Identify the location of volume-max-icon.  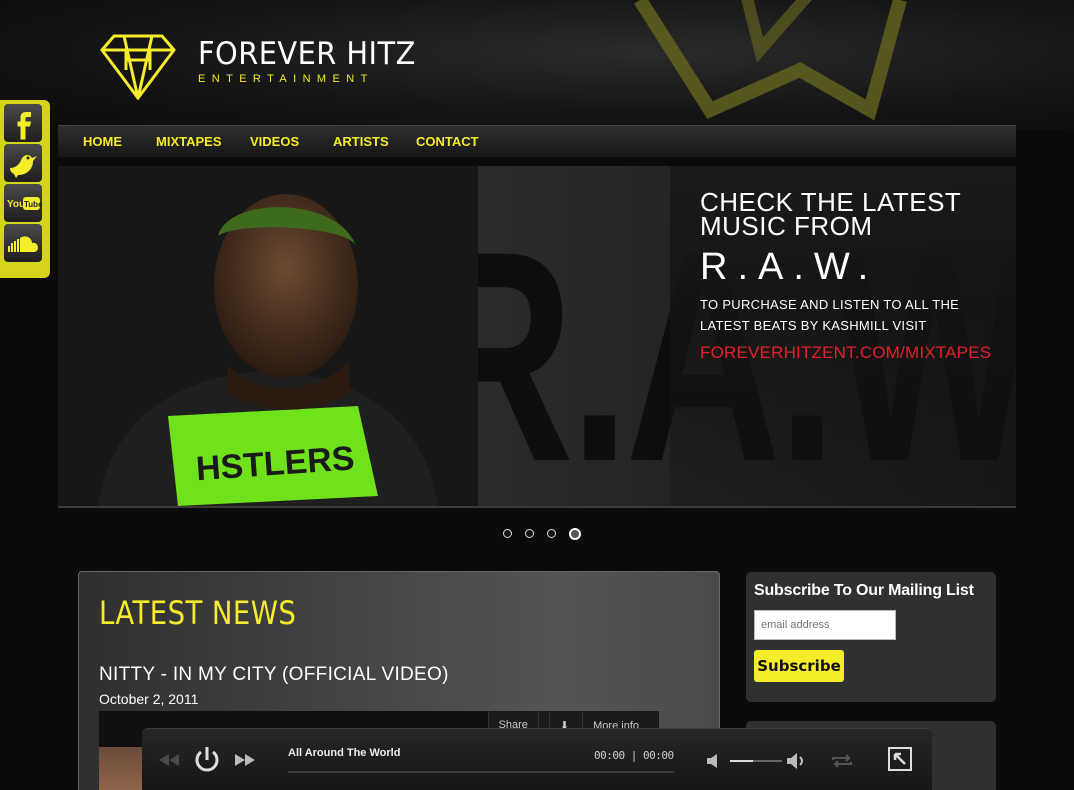
(797, 761).